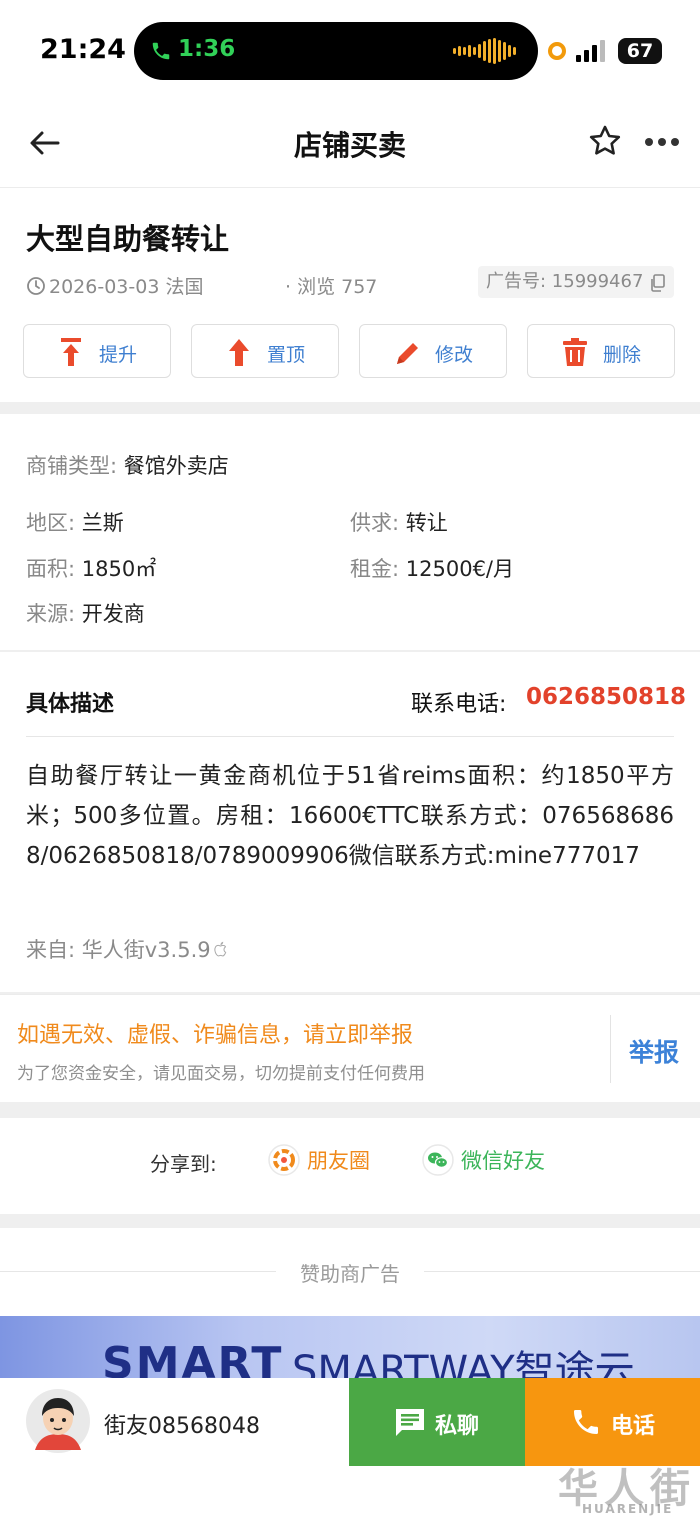 This screenshot has width=700, height=1520. Describe the element at coordinates (350, 1303) in the screenshot. I see `sponsor-section: 赞助商广告 SMART SMARTWAY智途云` at that location.